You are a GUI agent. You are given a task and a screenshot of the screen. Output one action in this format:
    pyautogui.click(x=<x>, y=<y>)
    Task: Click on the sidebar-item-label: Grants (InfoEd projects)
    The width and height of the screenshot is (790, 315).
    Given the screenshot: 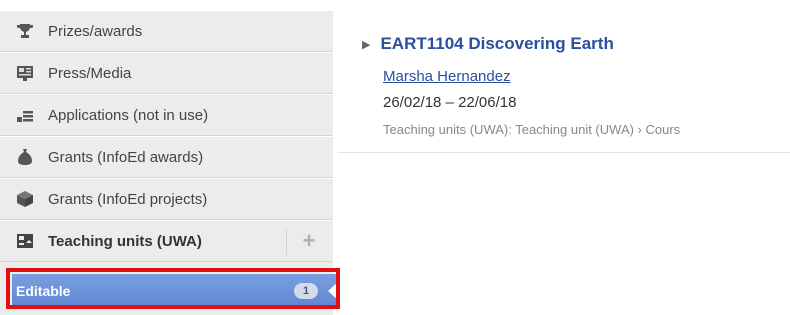 What is the action you would take?
    pyautogui.click(x=128, y=199)
    